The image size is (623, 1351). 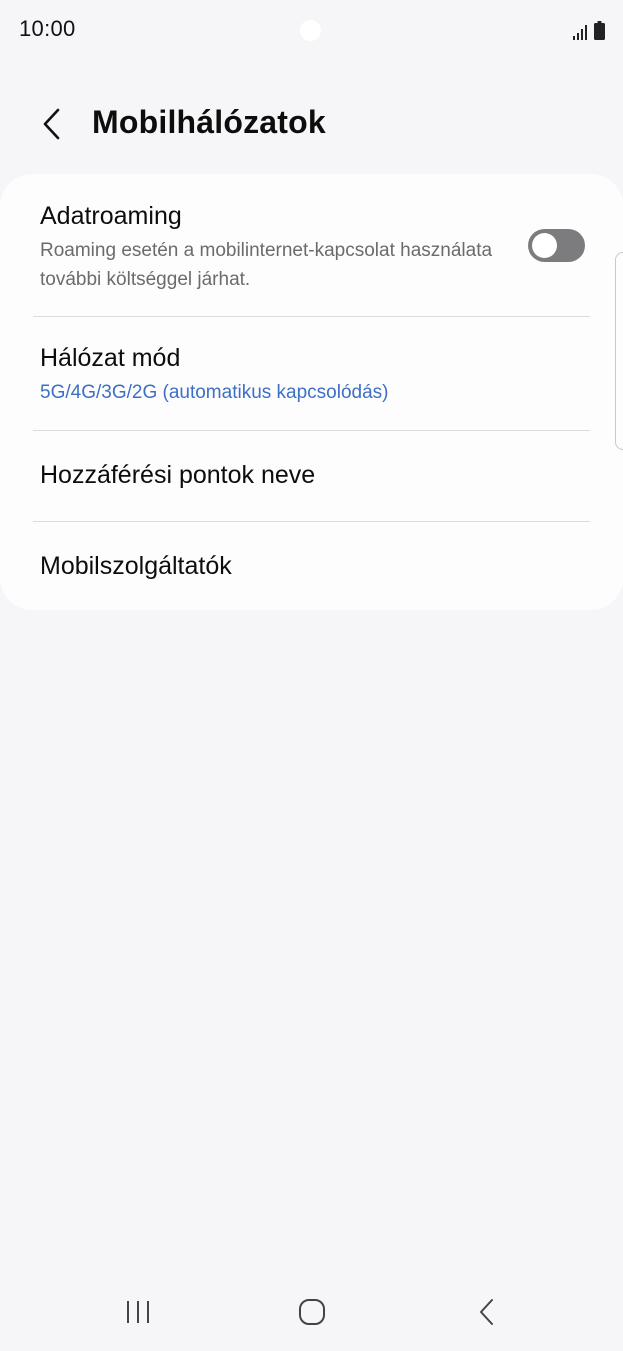 I want to click on app-header: Mobilhálózatok, so click(x=311, y=125).